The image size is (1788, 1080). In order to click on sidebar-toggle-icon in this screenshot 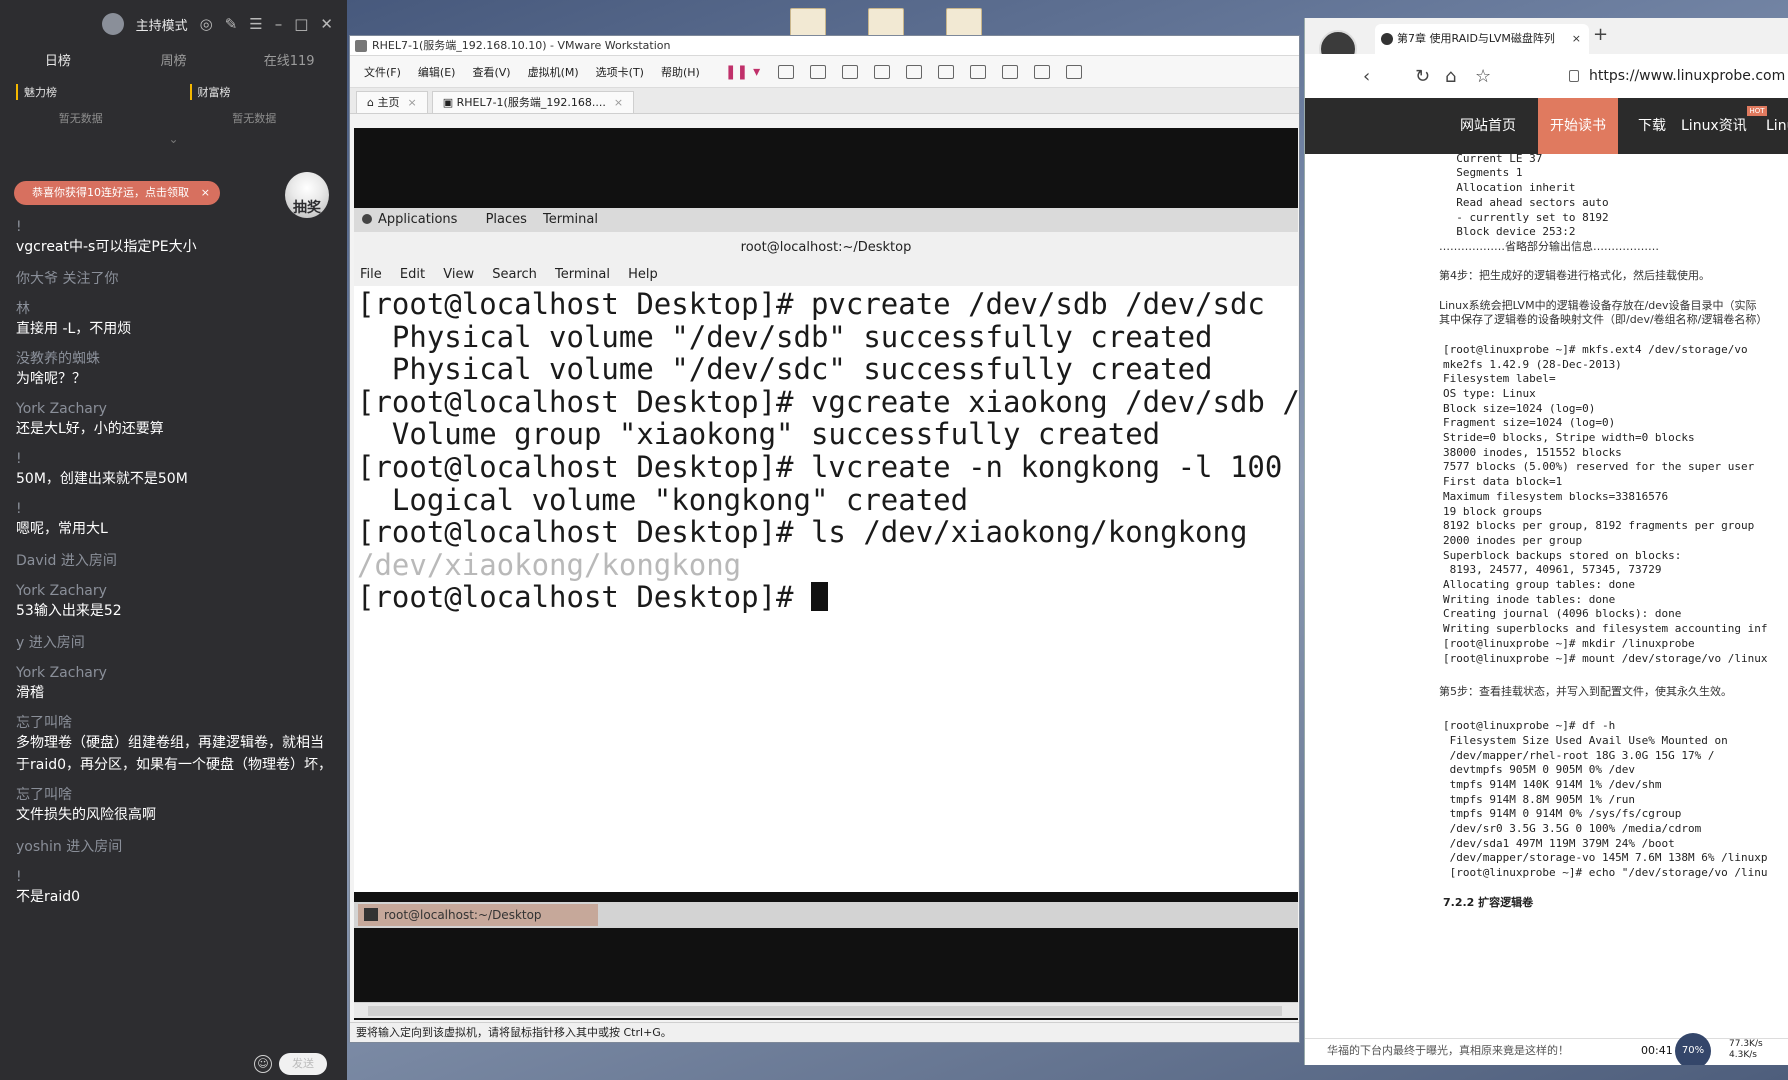, I will do `click(914, 71)`.